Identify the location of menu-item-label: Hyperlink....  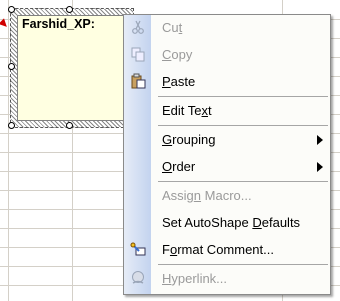
(195, 278).